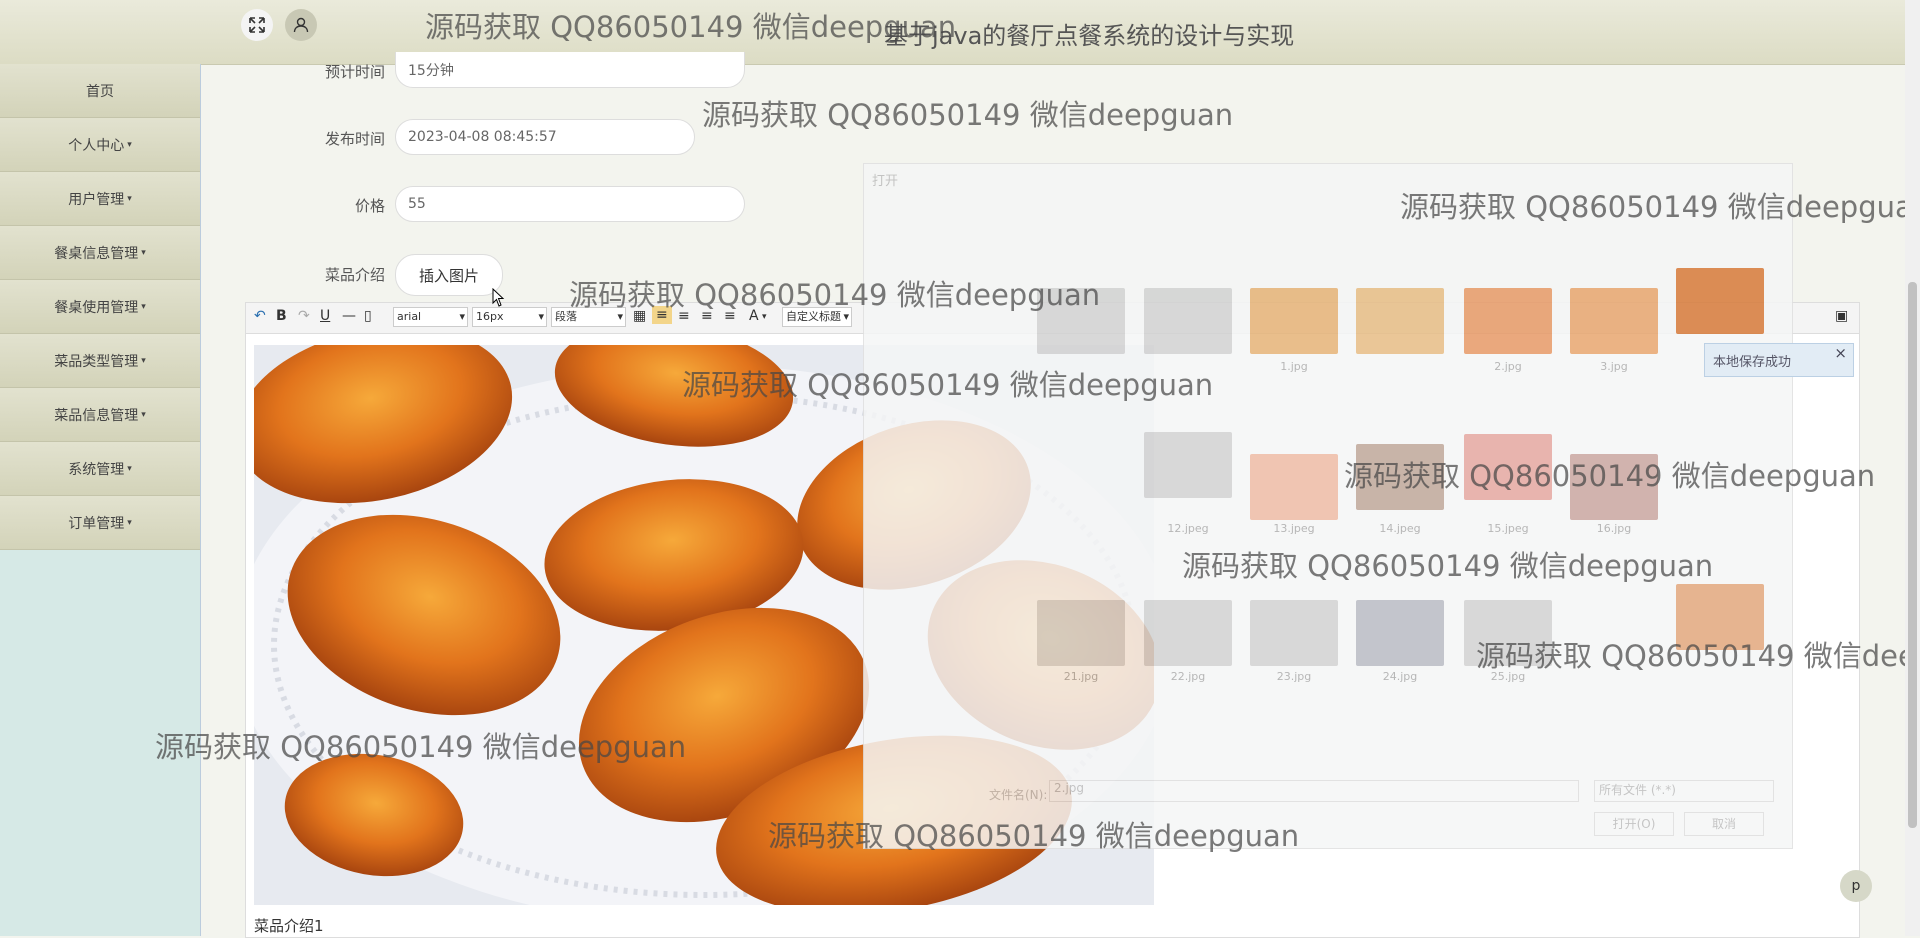 This screenshot has width=1920, height=938. I want to click on sidebar-item-label: 菜品类型管理, so click(96, 361).